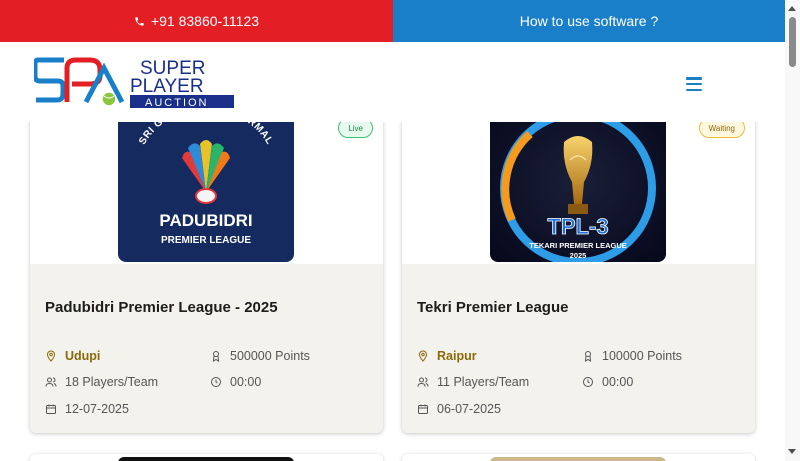 The image size is (800, 461). I want to click on tournament-city: Raipur, so click(447, 356).